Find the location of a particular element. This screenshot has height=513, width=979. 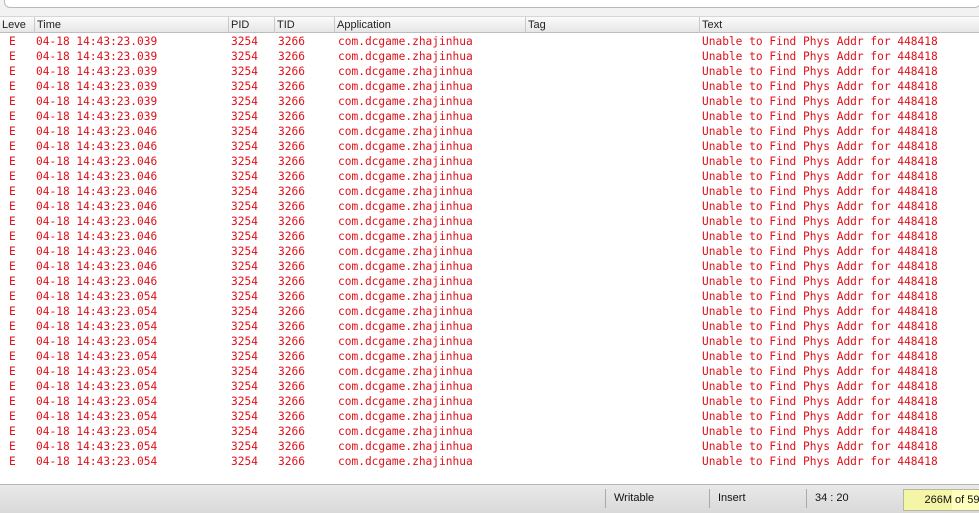

filter-bar is located at coordinates (489, 8).